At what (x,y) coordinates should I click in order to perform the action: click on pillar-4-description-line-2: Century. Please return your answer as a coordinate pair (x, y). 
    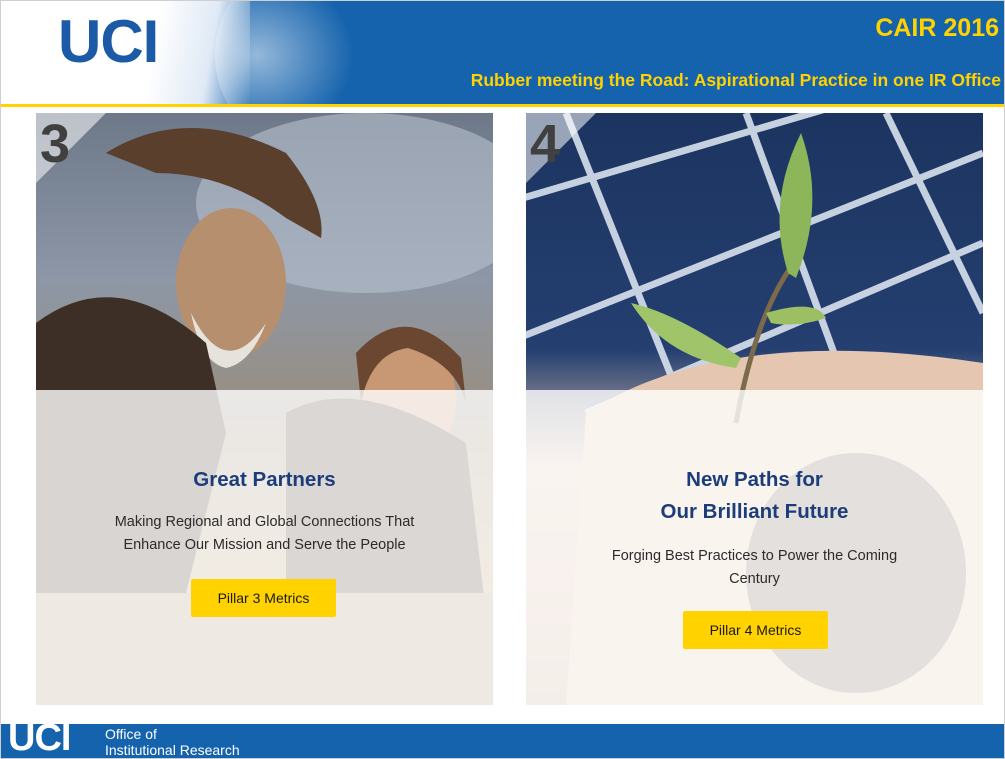
    Looking at the image, I should click on (754, 579).